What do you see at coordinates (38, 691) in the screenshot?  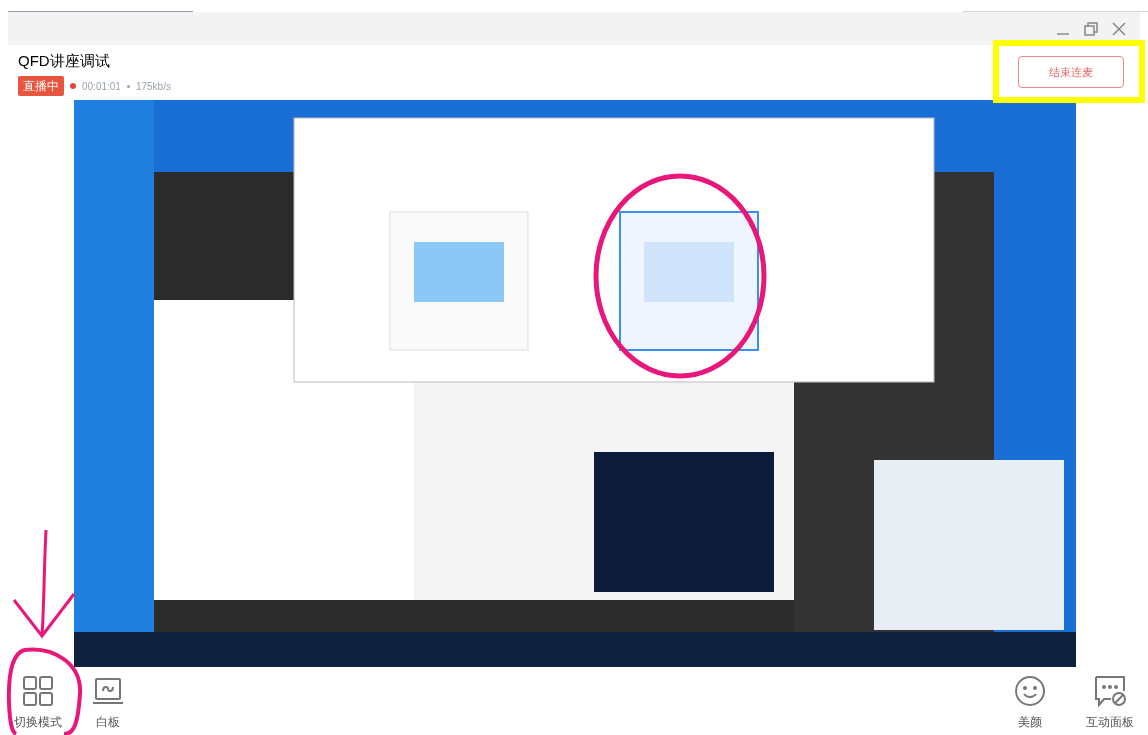 I see `grid-icon` at bounding box center [38, 691].